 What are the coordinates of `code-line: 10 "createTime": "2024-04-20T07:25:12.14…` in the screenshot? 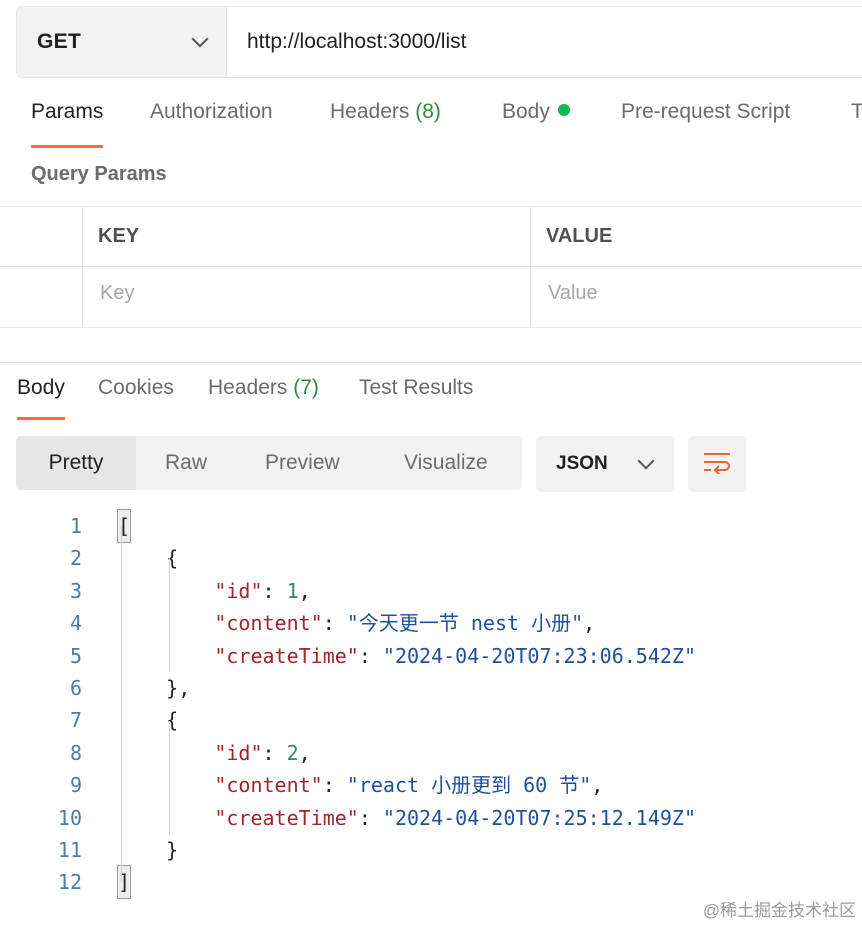 It's located at (431, 818).